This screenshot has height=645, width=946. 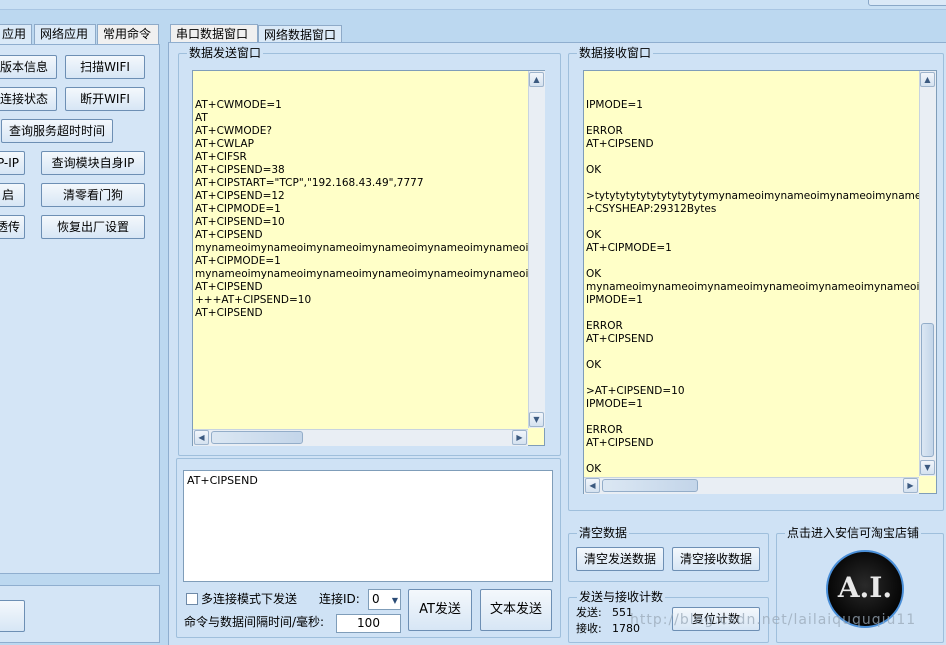 What do you see at coordinates (473, 5) in the screenshot?
I see `title-strip` at bounding box center [473, 5].